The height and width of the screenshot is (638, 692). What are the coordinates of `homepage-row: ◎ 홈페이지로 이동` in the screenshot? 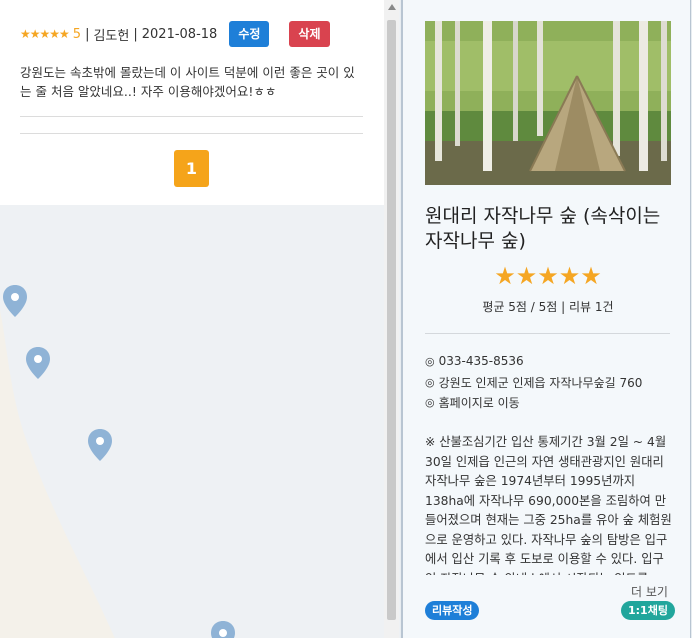 It's located at (472, 402).